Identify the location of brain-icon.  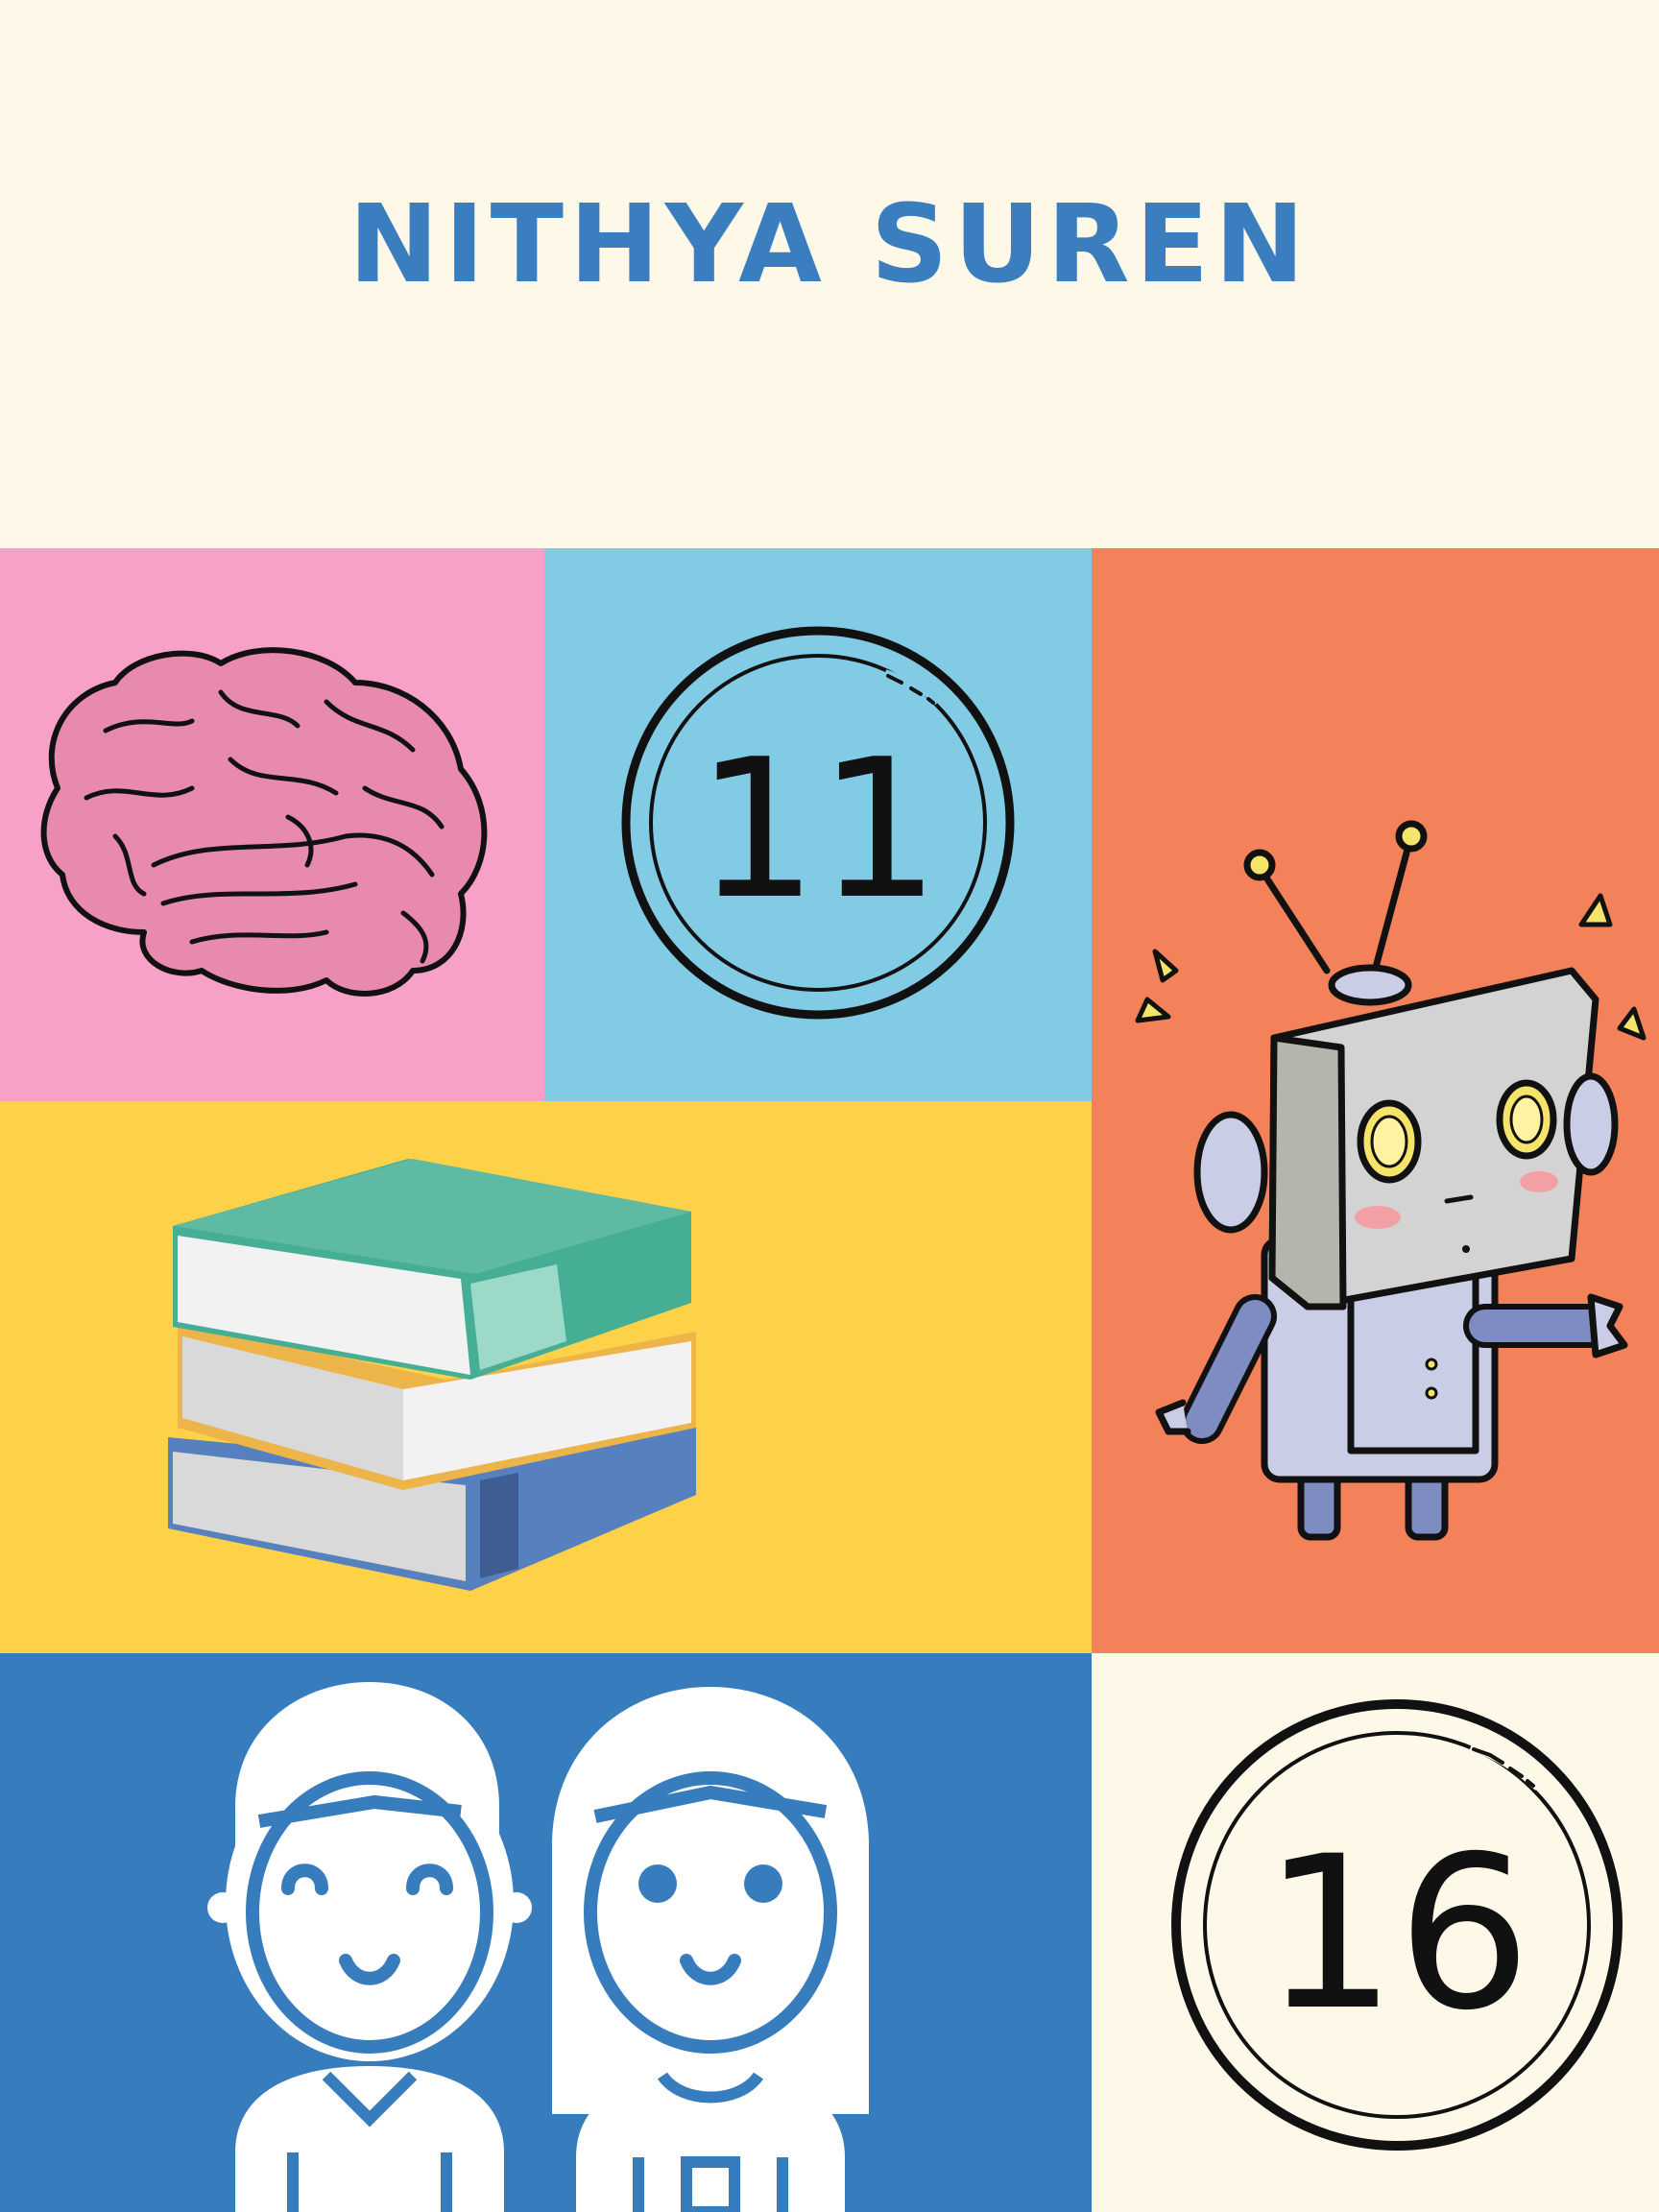
(264, 822).